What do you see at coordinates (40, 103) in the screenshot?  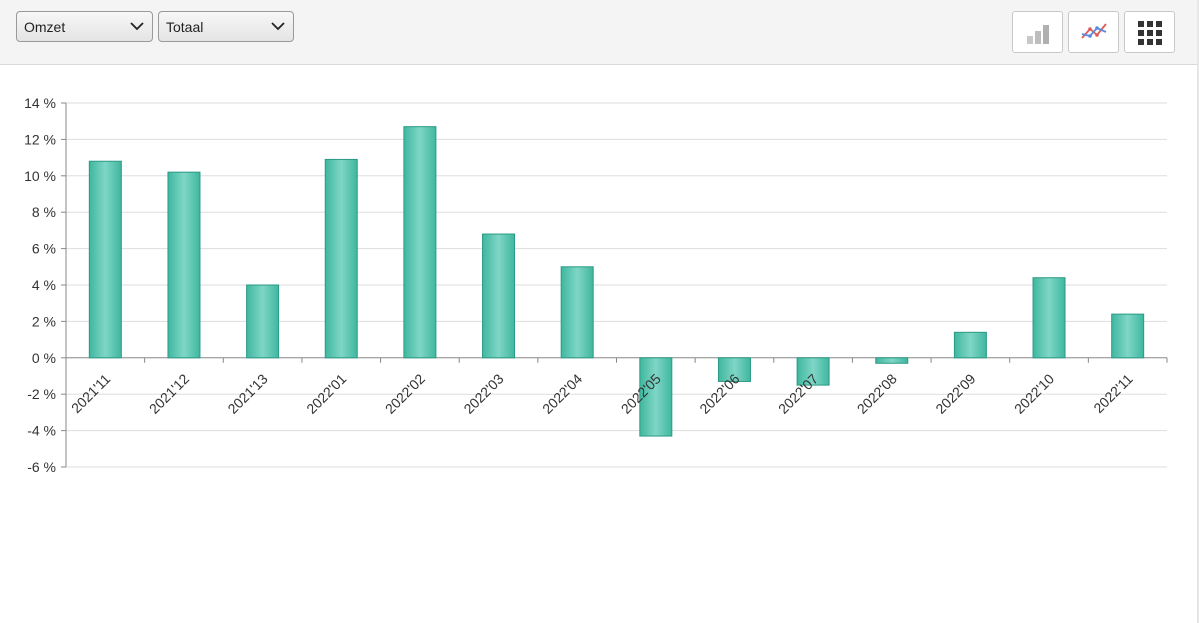 I see `y-tick-label: 14 %` at bounding box center [40, 103].